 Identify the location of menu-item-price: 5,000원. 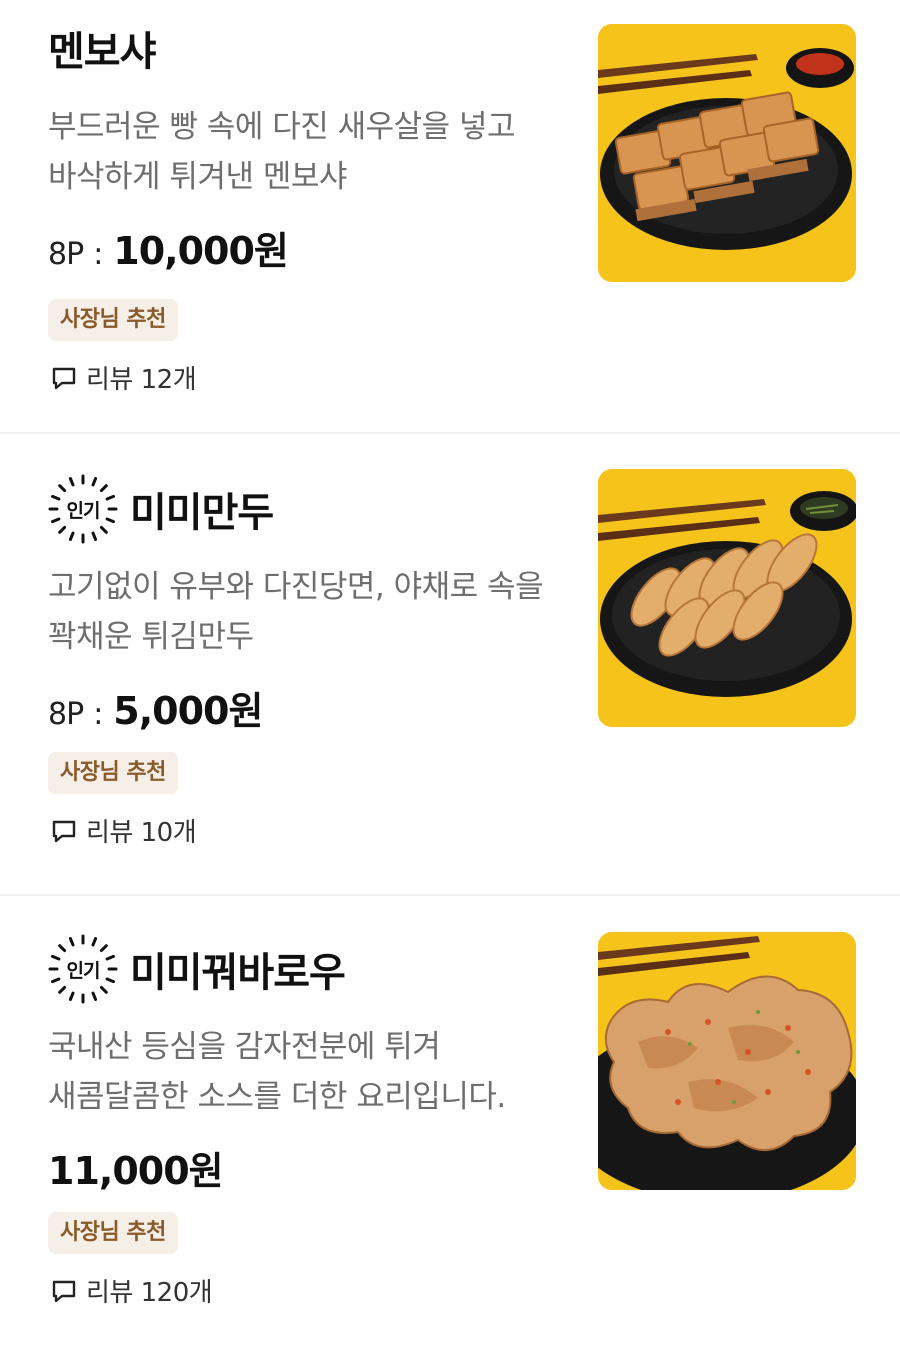
(188, 711).